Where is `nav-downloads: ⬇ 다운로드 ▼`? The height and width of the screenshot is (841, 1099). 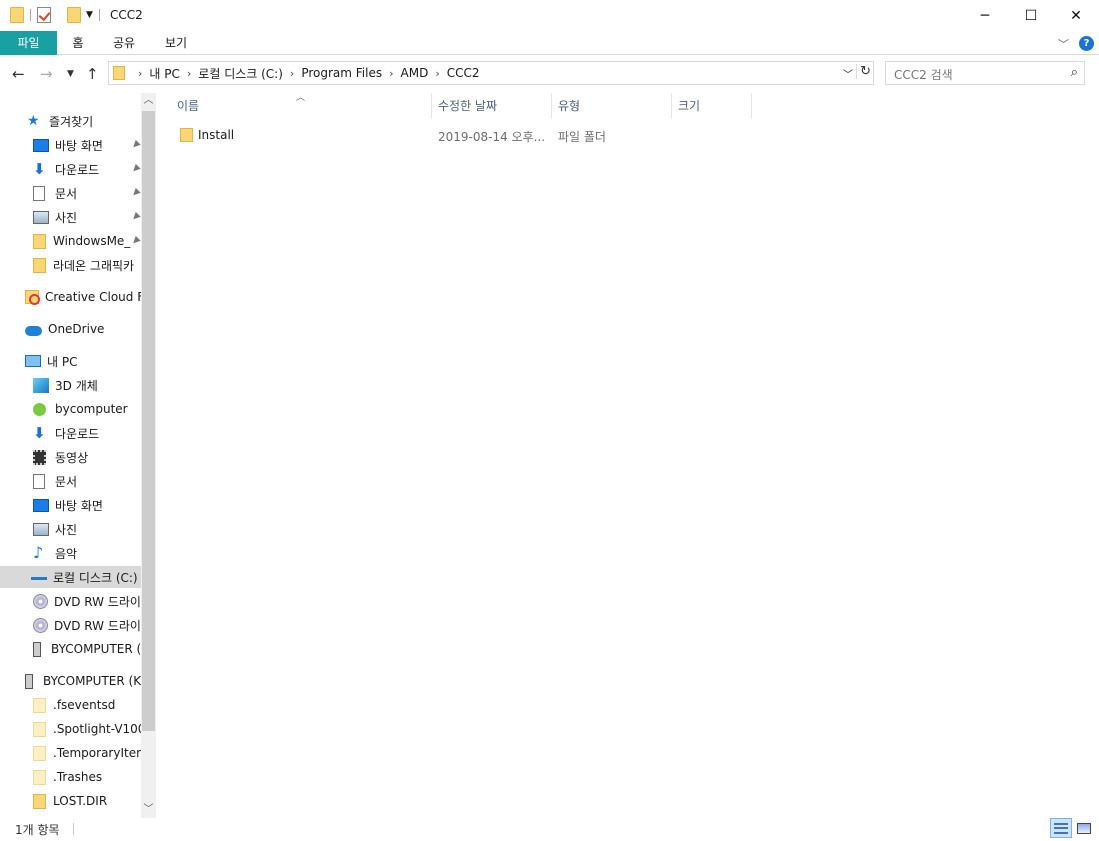 nav-downloads: ⬇ 다운로드 ▼ is located at coordinates (87, 169).